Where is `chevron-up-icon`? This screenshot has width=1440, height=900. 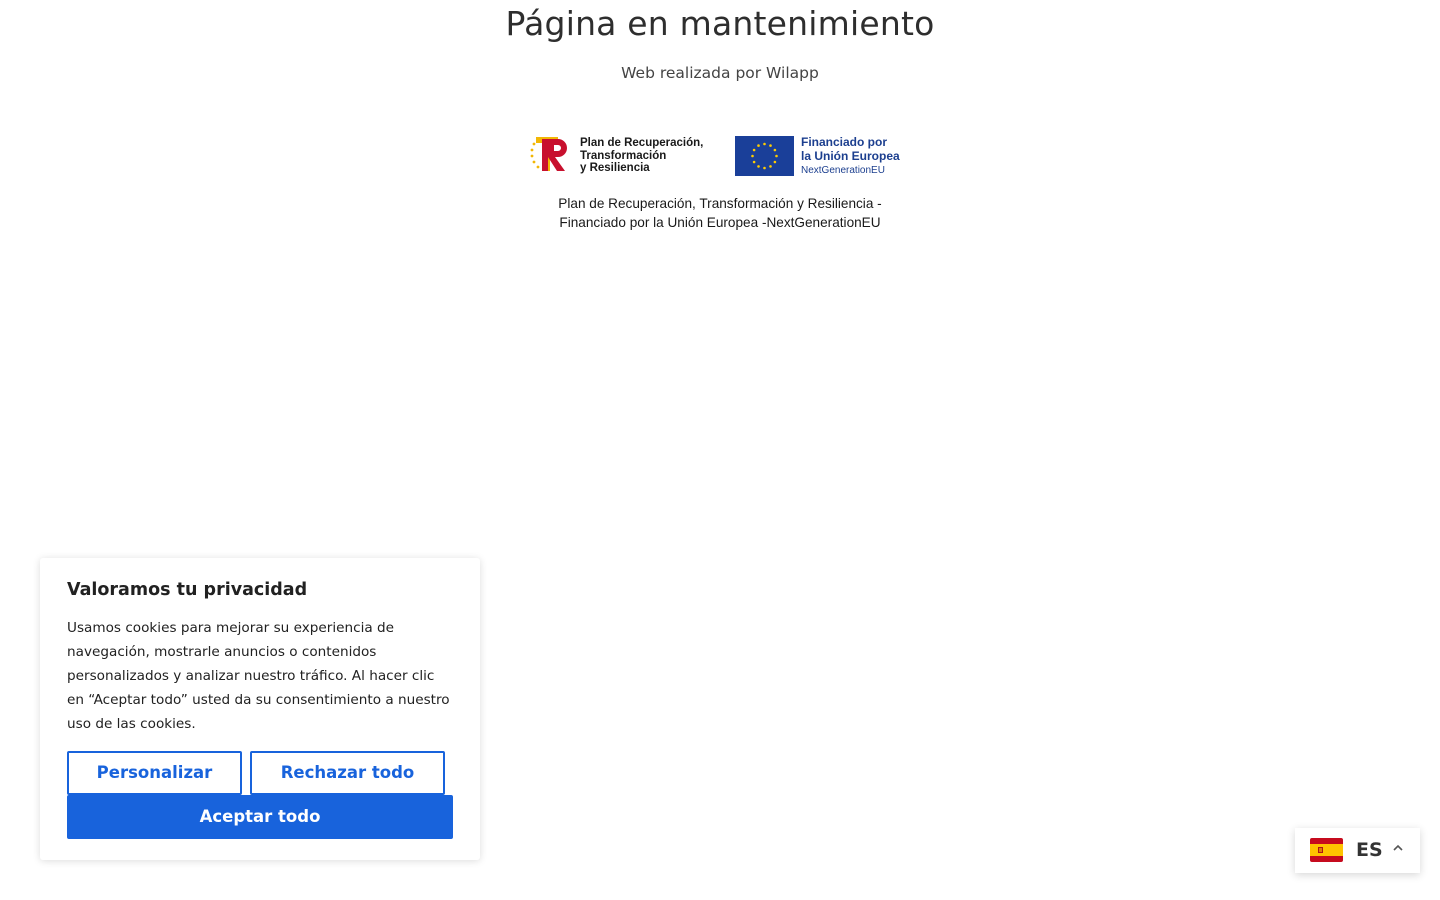 chevron-up-icon is located at coordinates (1398, 847).